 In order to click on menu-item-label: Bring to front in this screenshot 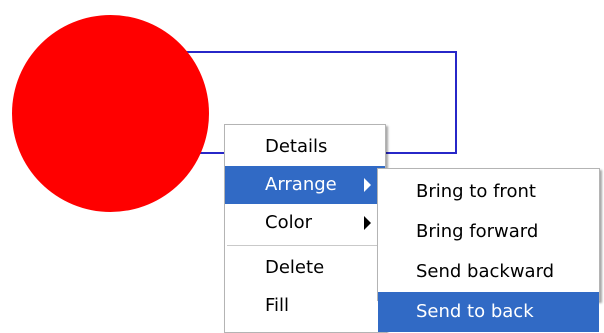, I will do `click(476, 191)`.